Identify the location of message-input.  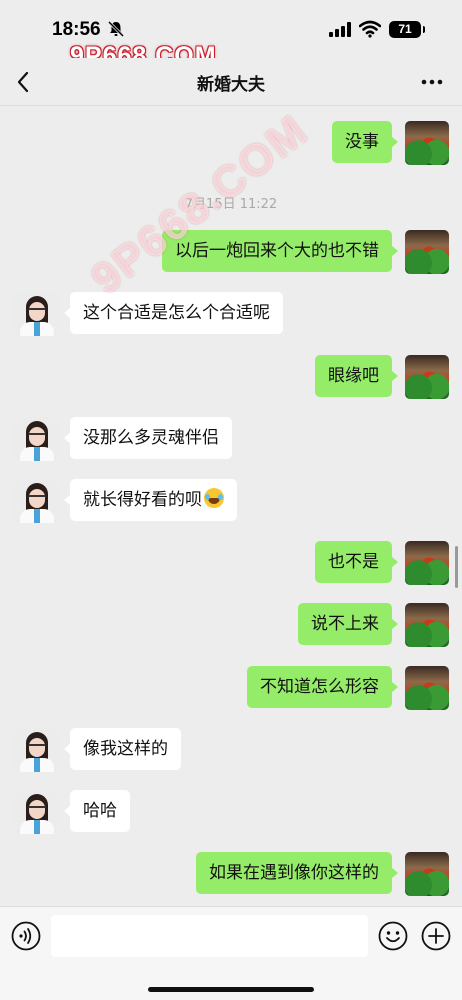
(209, 936).